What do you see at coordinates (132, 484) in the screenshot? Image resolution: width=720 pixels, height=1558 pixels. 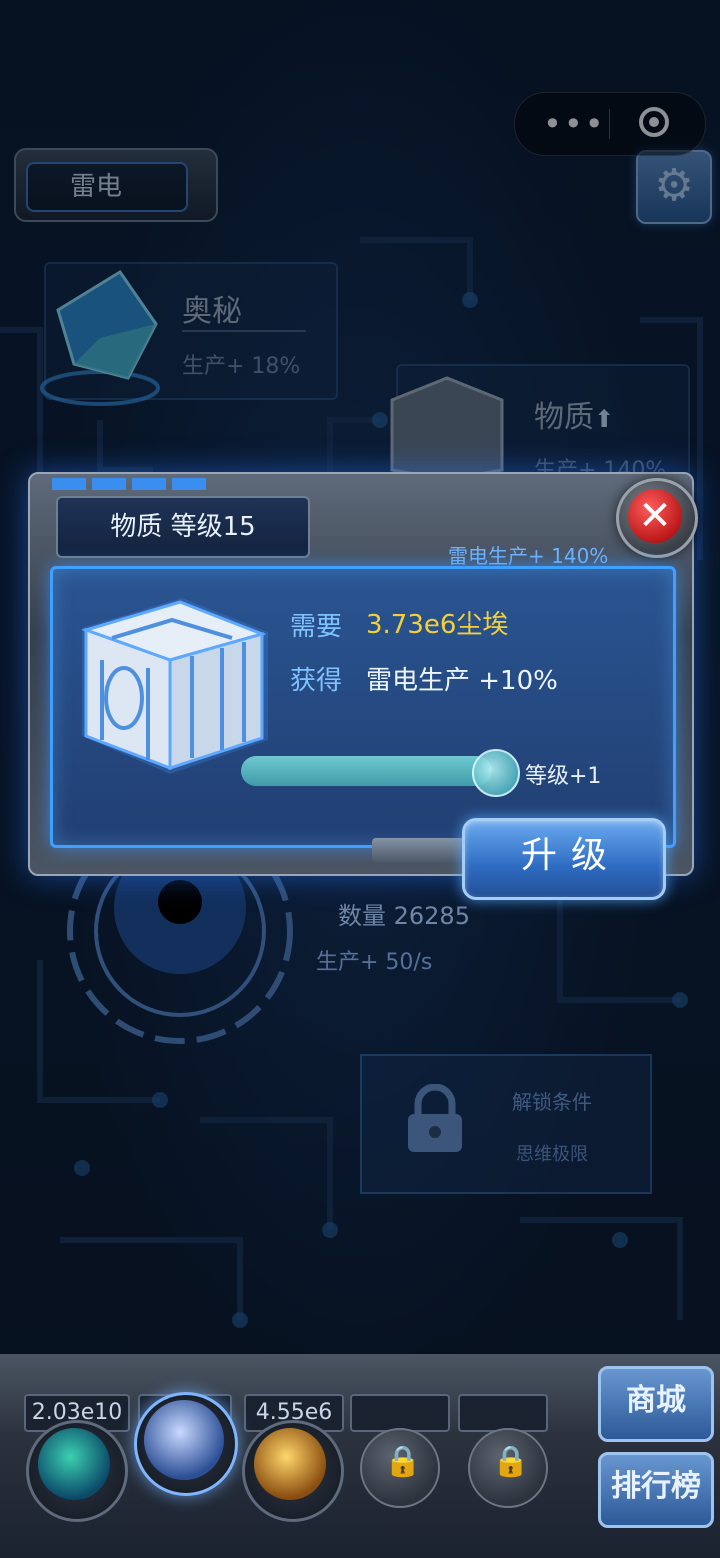 I see `dialog-stripe` at bounding box center [132, 484].